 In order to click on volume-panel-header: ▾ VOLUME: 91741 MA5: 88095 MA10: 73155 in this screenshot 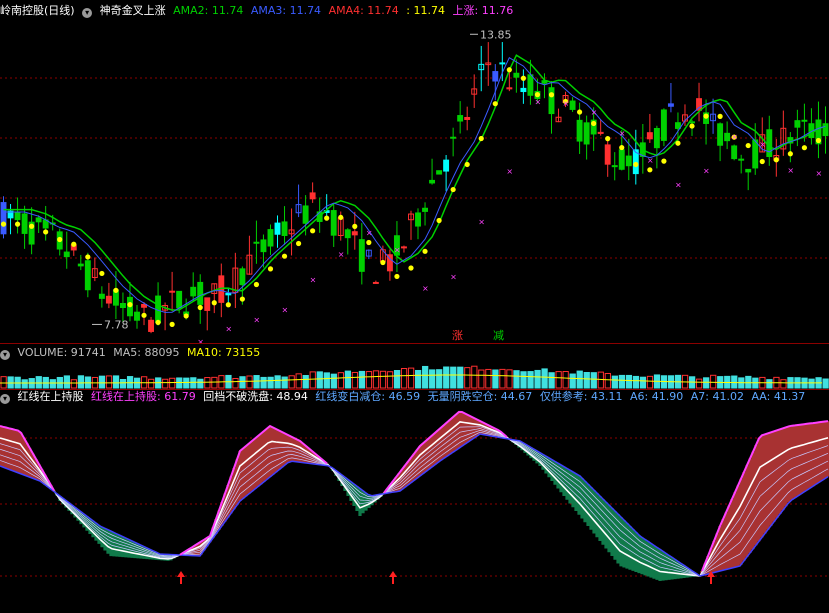, I will do `click(132, 353)`.